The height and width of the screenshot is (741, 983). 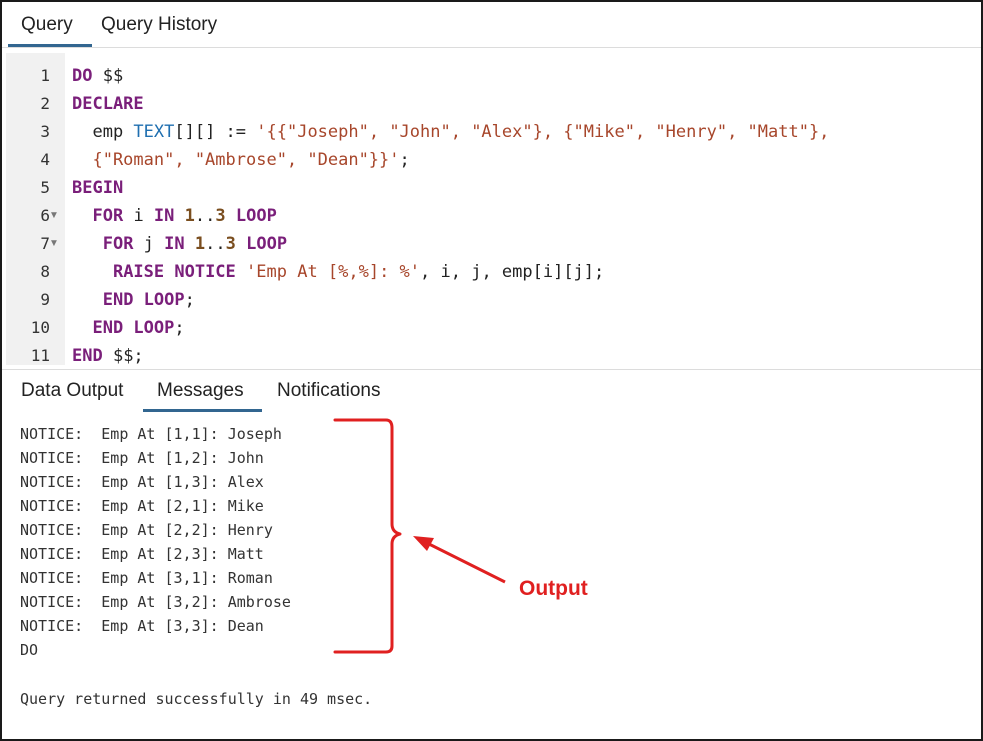 What do you see at coordinates (367, 536) in the screenshot?
I see `curly-brace-annotation` at bounding box center [367, 536].